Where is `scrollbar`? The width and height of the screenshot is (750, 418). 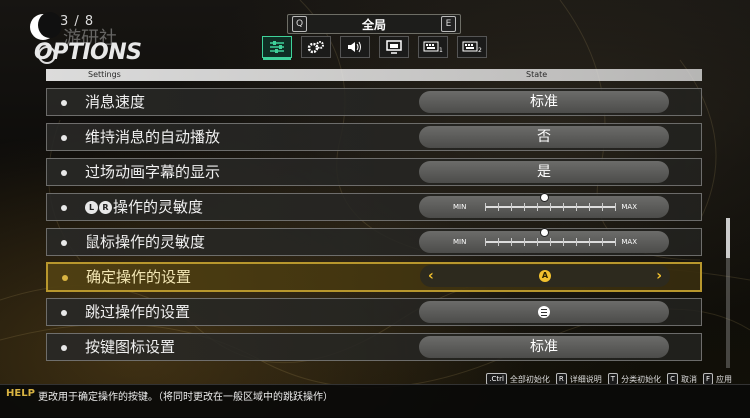 scrollbar is located at coordinates (728, 293).